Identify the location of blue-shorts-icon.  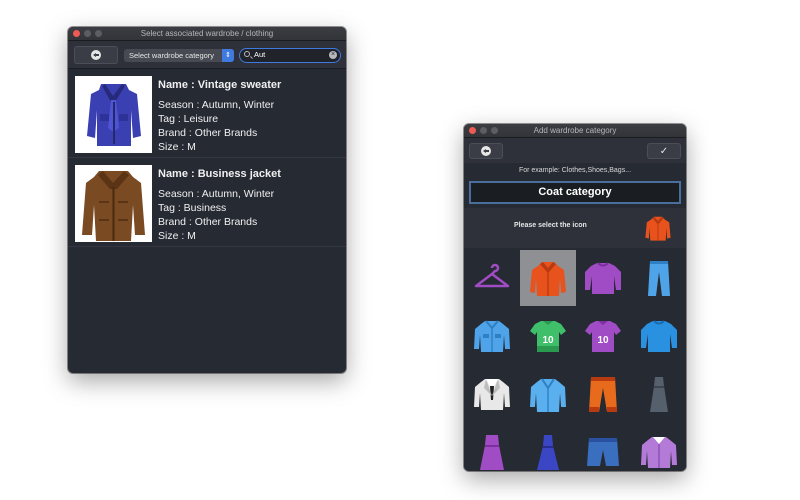
(603, 452).